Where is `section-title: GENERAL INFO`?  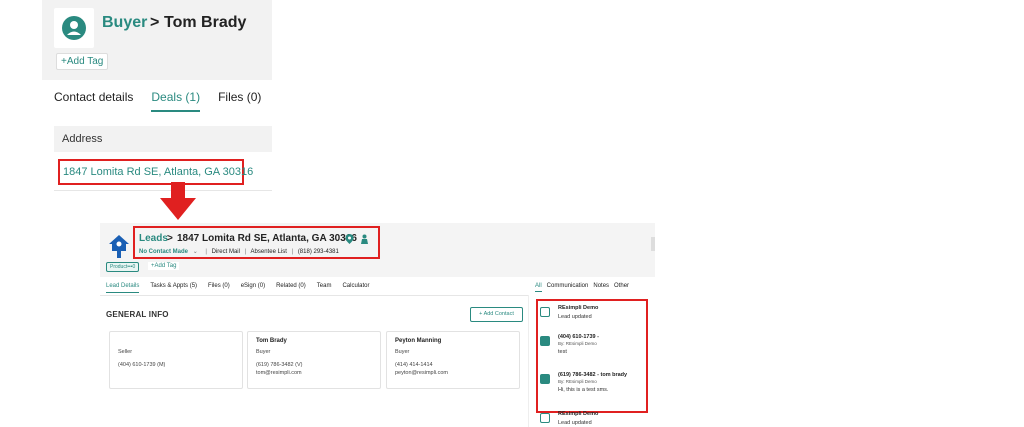 section-title: GENERAL INFO is located at coordinates (137, 314).